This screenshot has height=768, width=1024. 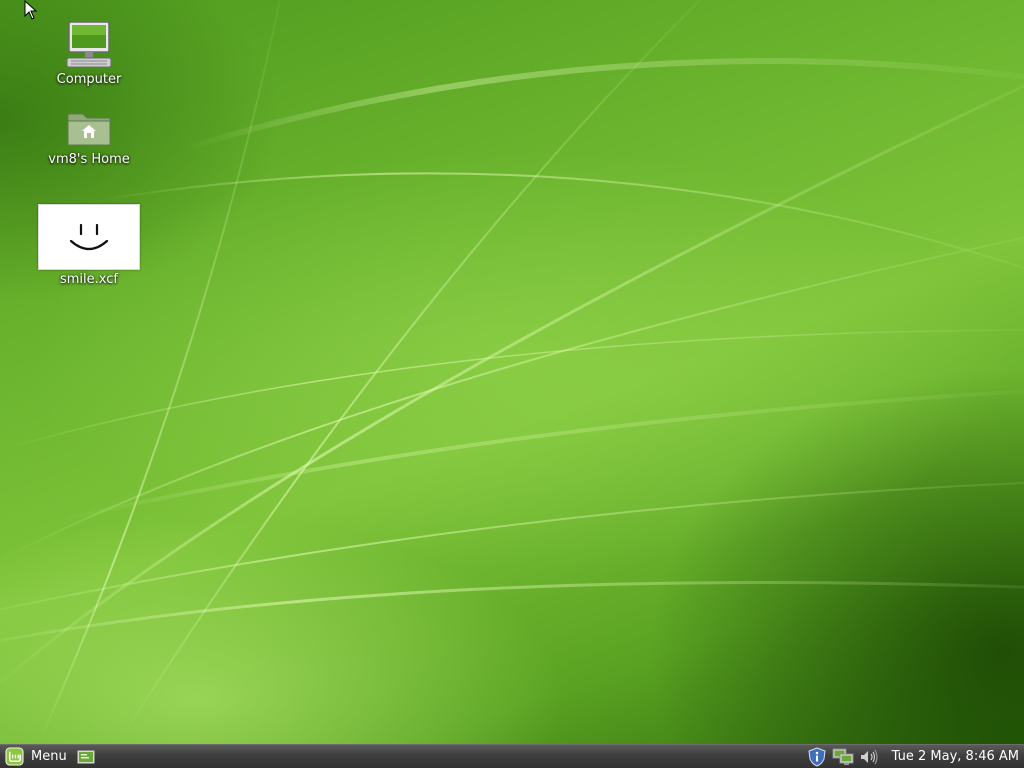 What do you see at coordinates (843, 757) in the screenshot?
I see `network-icon` at bounding box center [843, 757].